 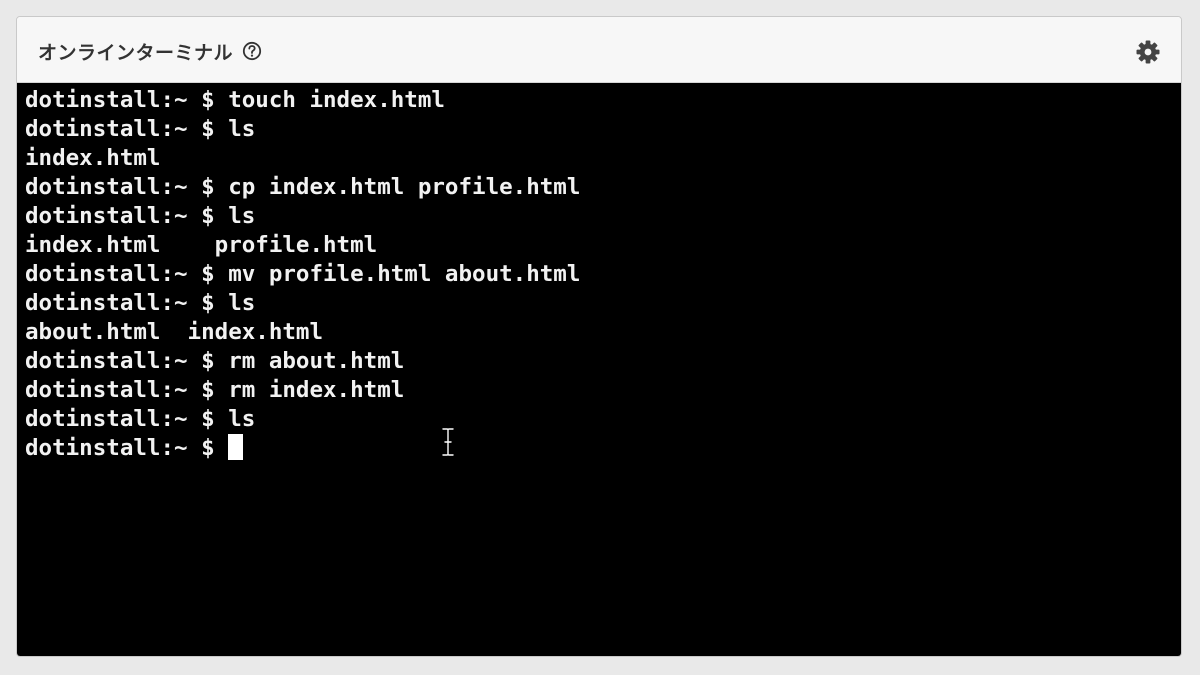 I want to click on terminal-line: dotinstall:~ $ touch index.html, so click(x=235, y=100).